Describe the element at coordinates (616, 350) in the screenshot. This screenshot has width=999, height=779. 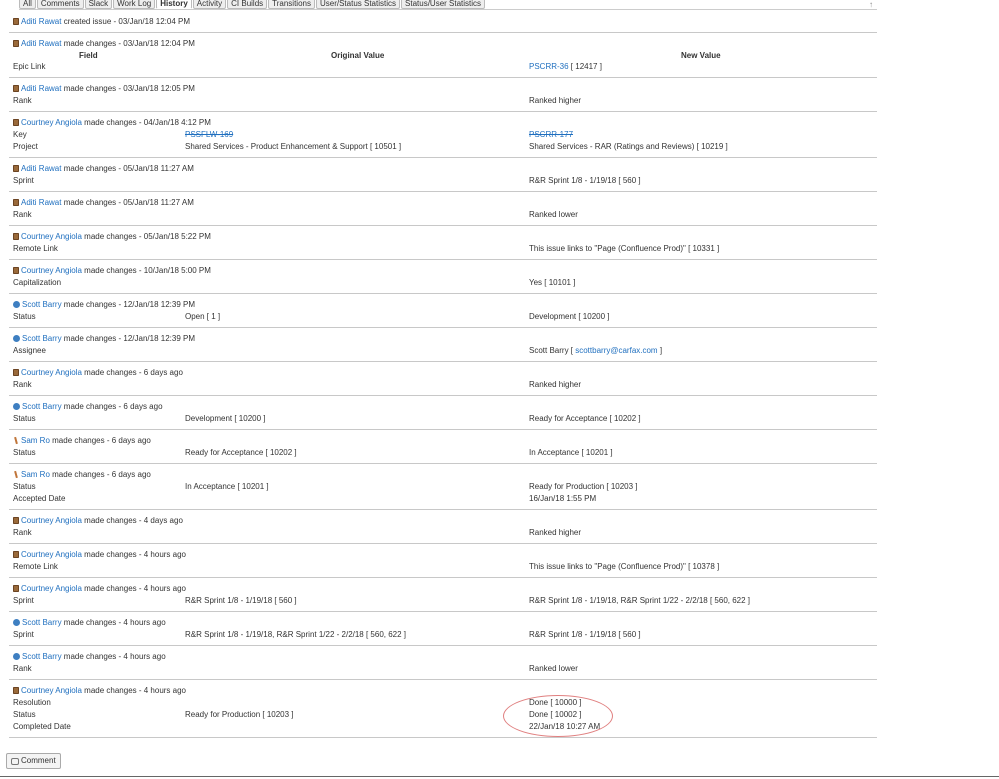
I see `new-value-link: scottbarry@carfax.com` at that location.